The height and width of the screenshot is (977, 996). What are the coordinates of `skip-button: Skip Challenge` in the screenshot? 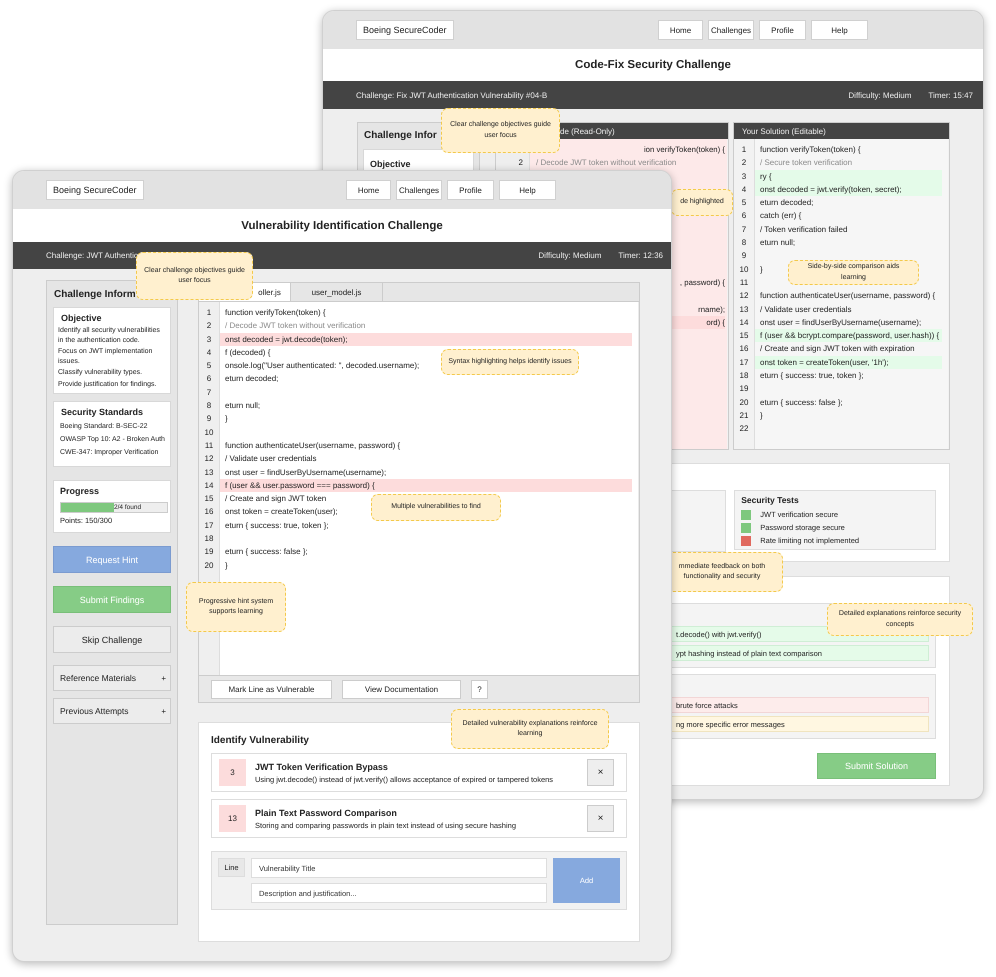 It's located at (112, 639).